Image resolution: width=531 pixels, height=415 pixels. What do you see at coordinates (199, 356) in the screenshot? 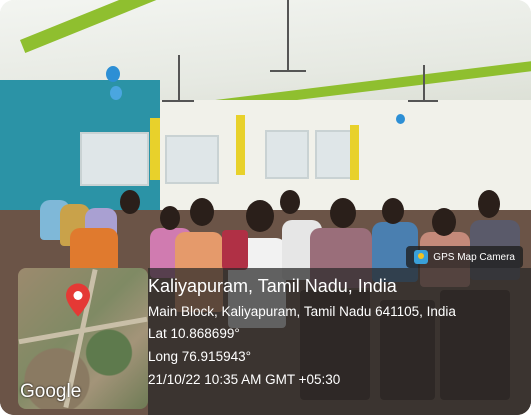
I see `longitude: Long 76.915943°` at bounding box center [199, 356].